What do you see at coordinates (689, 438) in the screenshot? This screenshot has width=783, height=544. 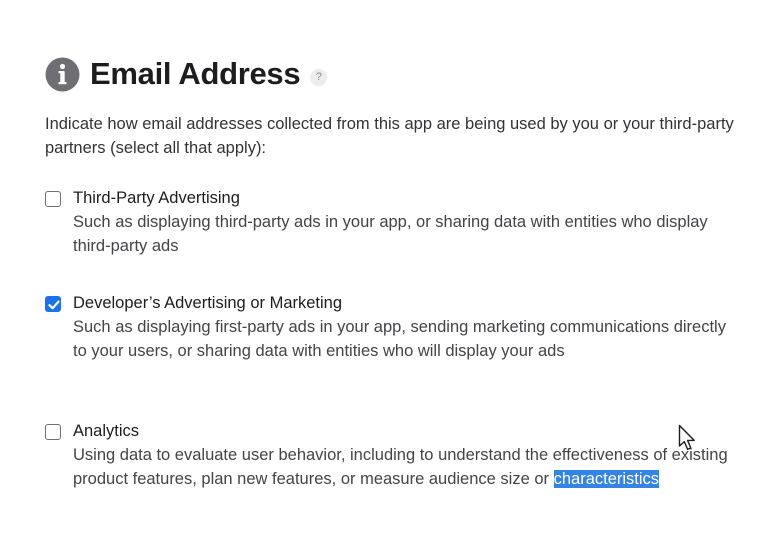 I see `mouse-pointer-icon` at bounding box center [689, 438].